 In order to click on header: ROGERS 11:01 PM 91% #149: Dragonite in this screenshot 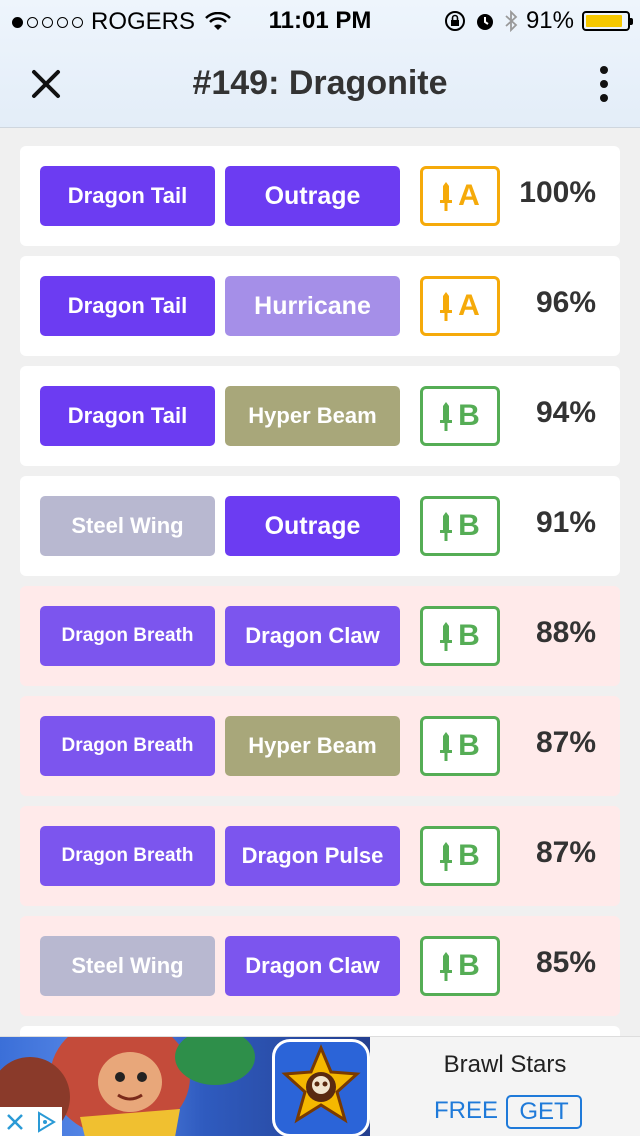, I will do `click(320, 64)`.